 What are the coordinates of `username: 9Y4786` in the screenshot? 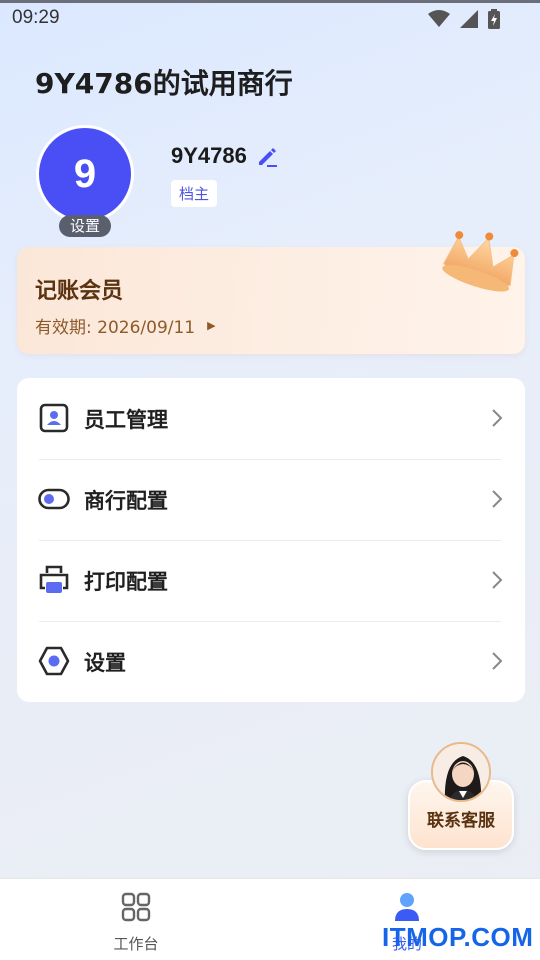 It's located at (209, 155).